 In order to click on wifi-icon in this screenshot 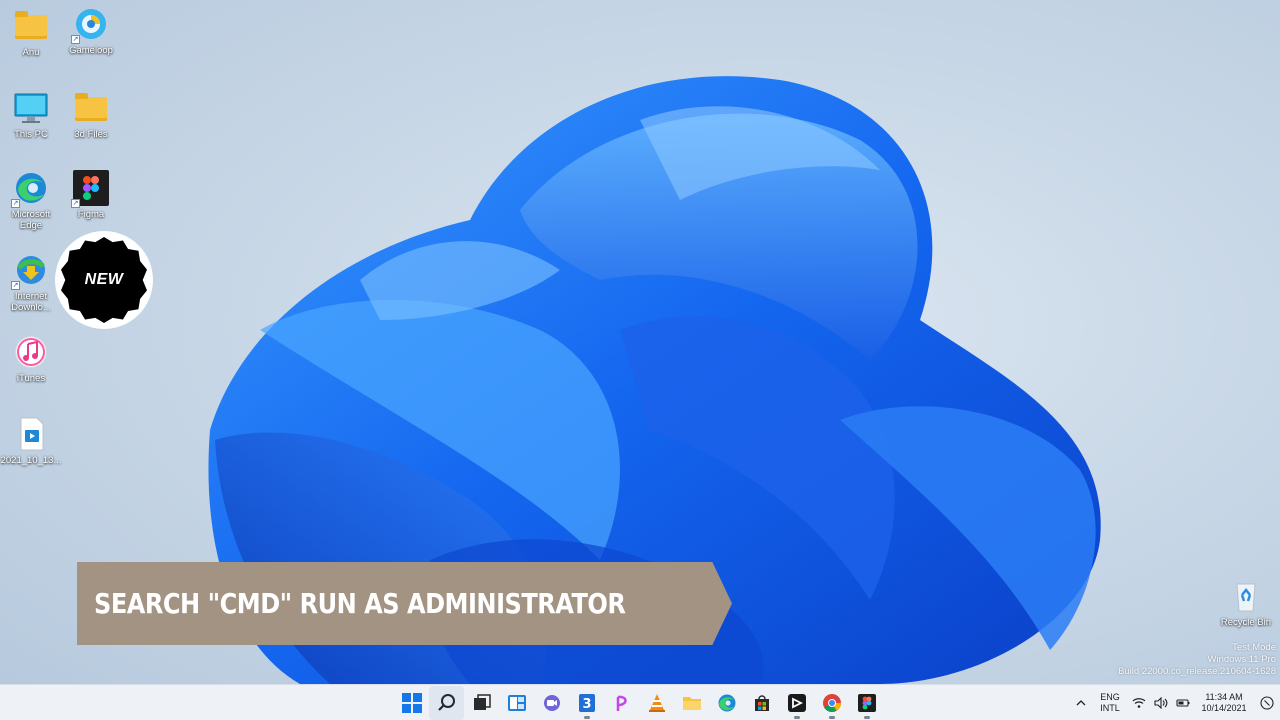, I will do `click(1139, 703)`.